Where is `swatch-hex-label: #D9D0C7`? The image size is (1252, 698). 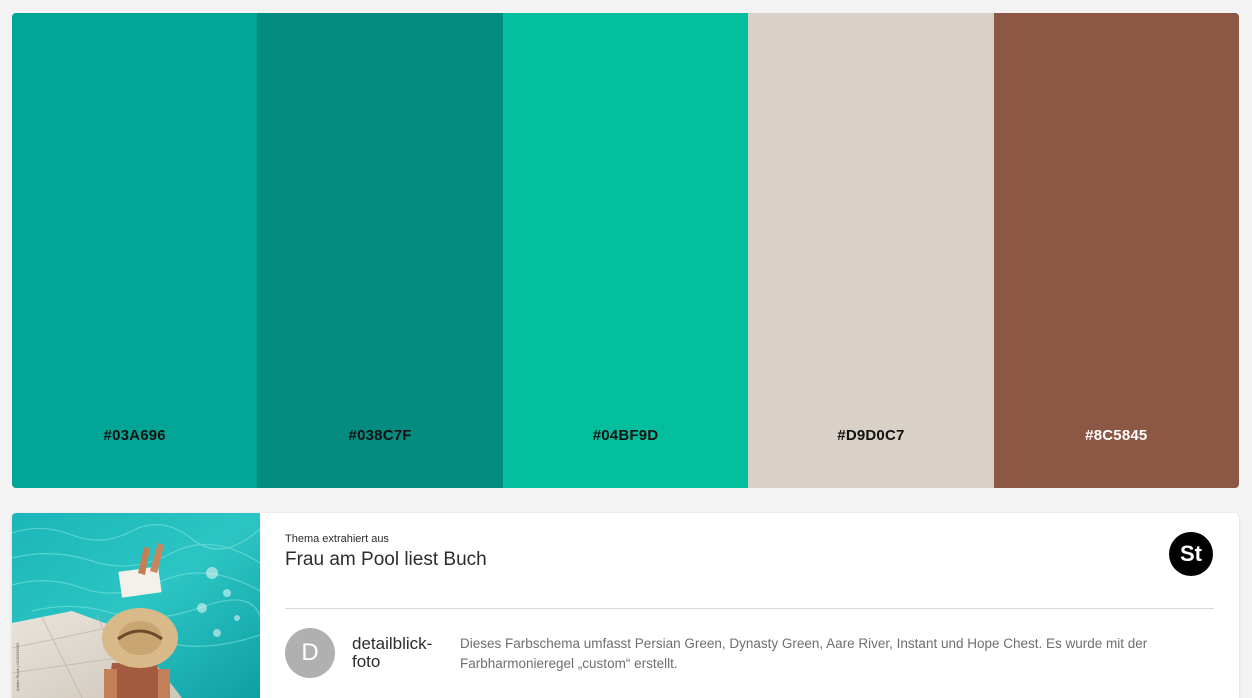
swatch-hex-label: #D9D0C7 is located at coordinates (871, 435).